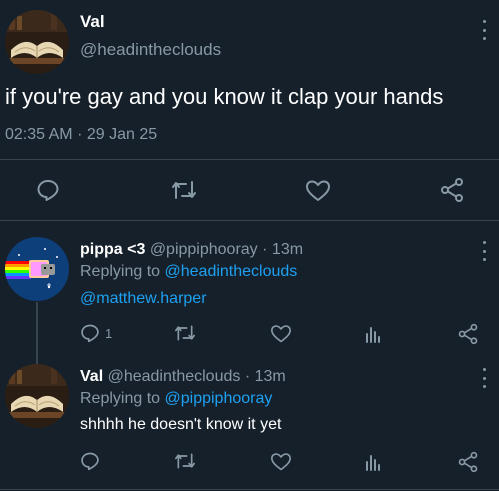  I want to click on main-tweet-avatar, so click(37, 42).